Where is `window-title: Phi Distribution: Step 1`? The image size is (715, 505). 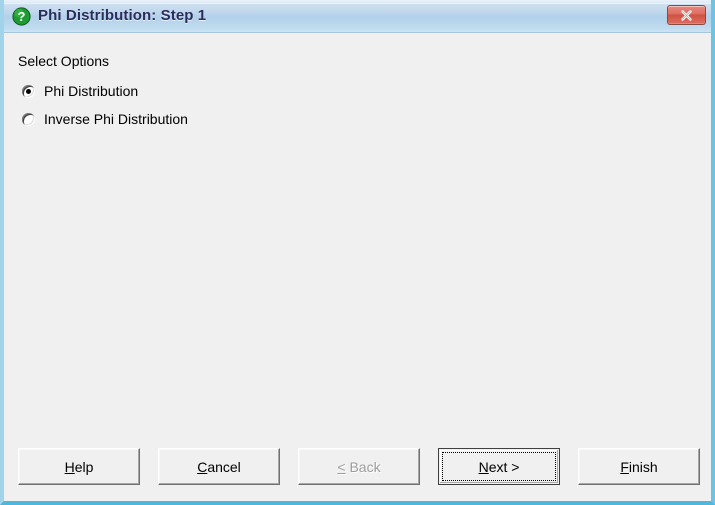
window-title: Phi Distribution: Step 1 is located at coordinates (122, 15).